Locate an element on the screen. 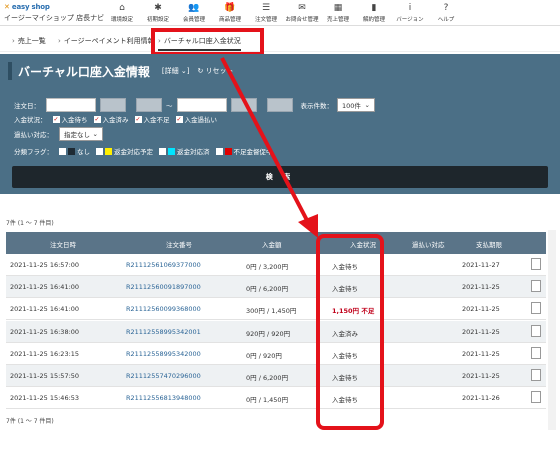  order-date-from-hour is located at coordinates (113, 105).